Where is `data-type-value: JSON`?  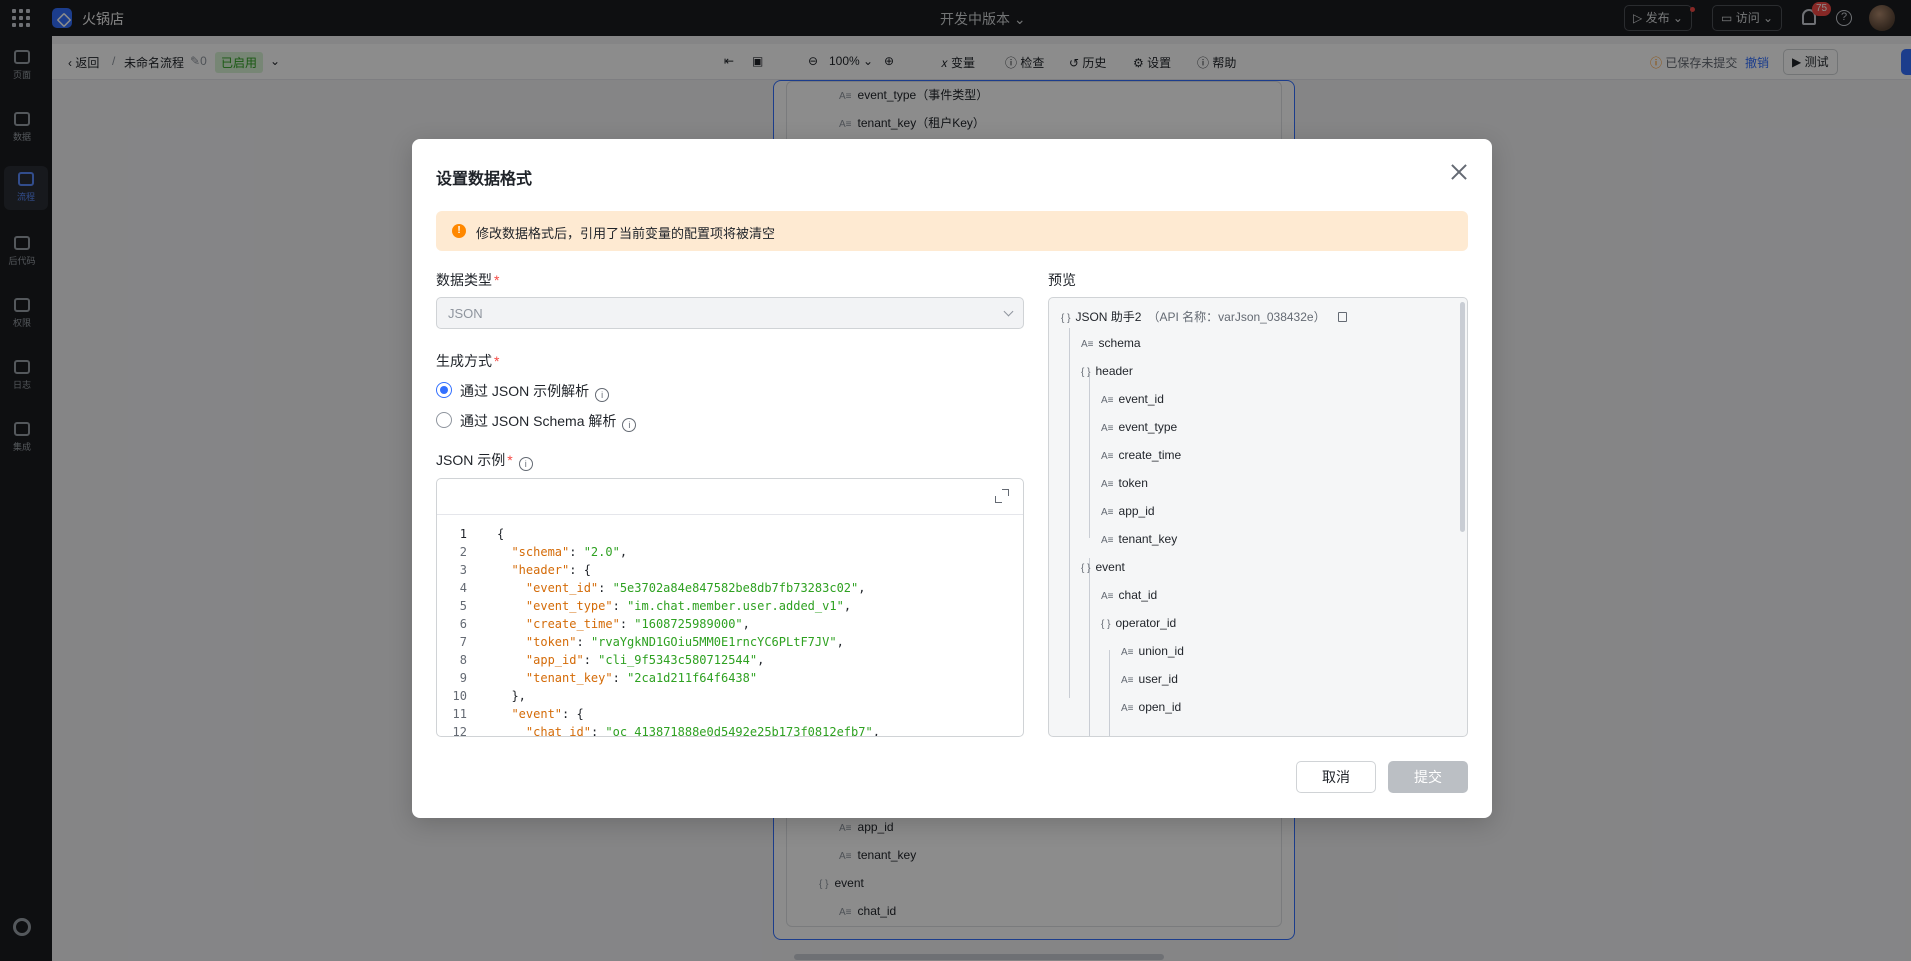
data-type-value: JSON is located at coordinates (465, 313).